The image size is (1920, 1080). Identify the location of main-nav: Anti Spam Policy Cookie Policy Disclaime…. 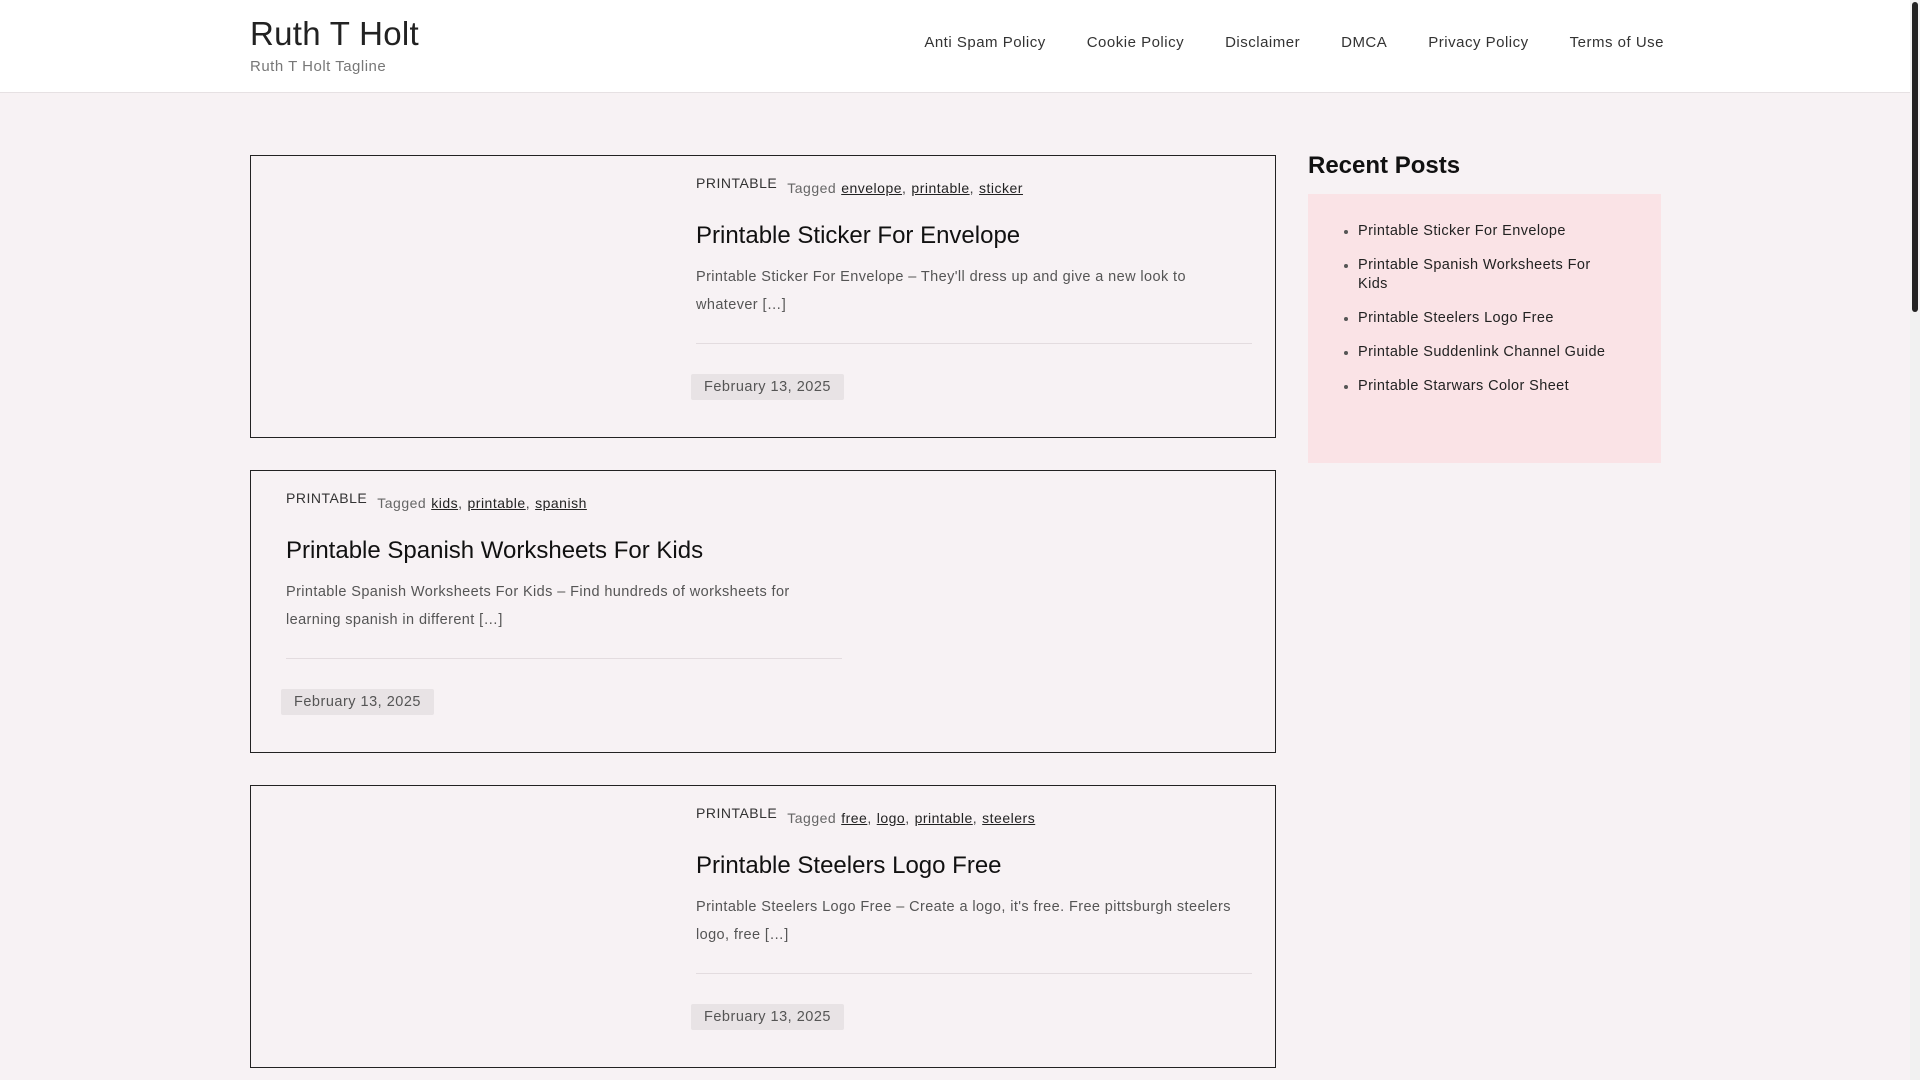
(1273, 42).